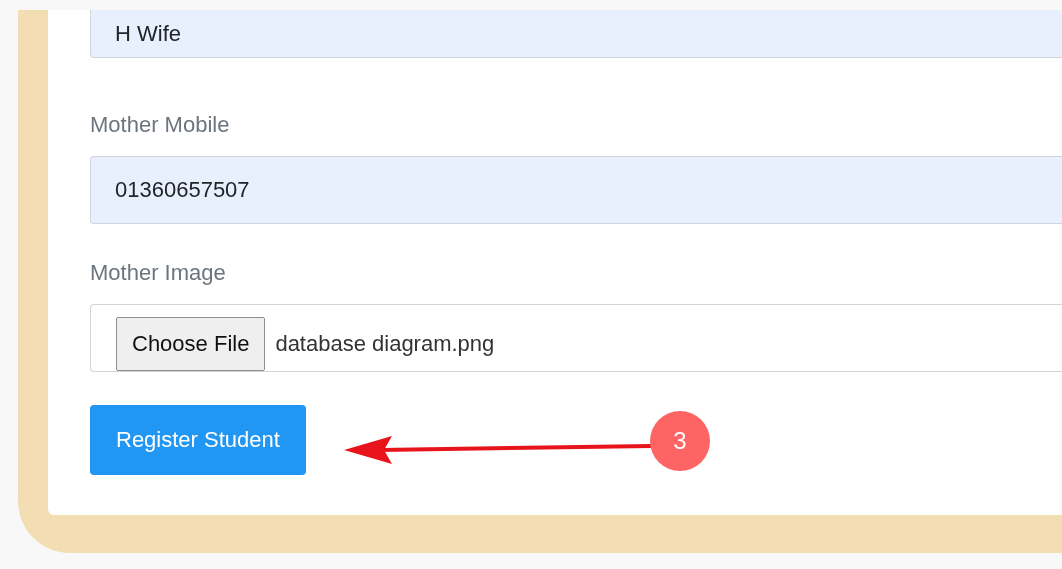 Image resolution: width=1062 pixels, height=569 pixels. Describe the element at coordinates (191, 344) in the screenshot. I see `choose-file-button: Choose File` at that location.